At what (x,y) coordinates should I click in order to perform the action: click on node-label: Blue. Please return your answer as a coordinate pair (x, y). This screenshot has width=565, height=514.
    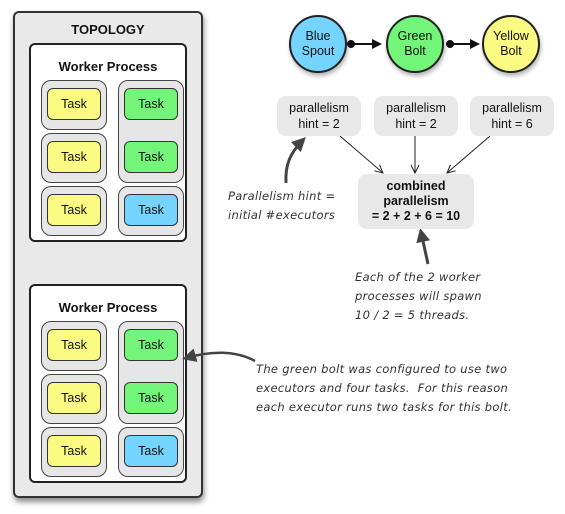
    Looking at the image, I should click on (318, 36).